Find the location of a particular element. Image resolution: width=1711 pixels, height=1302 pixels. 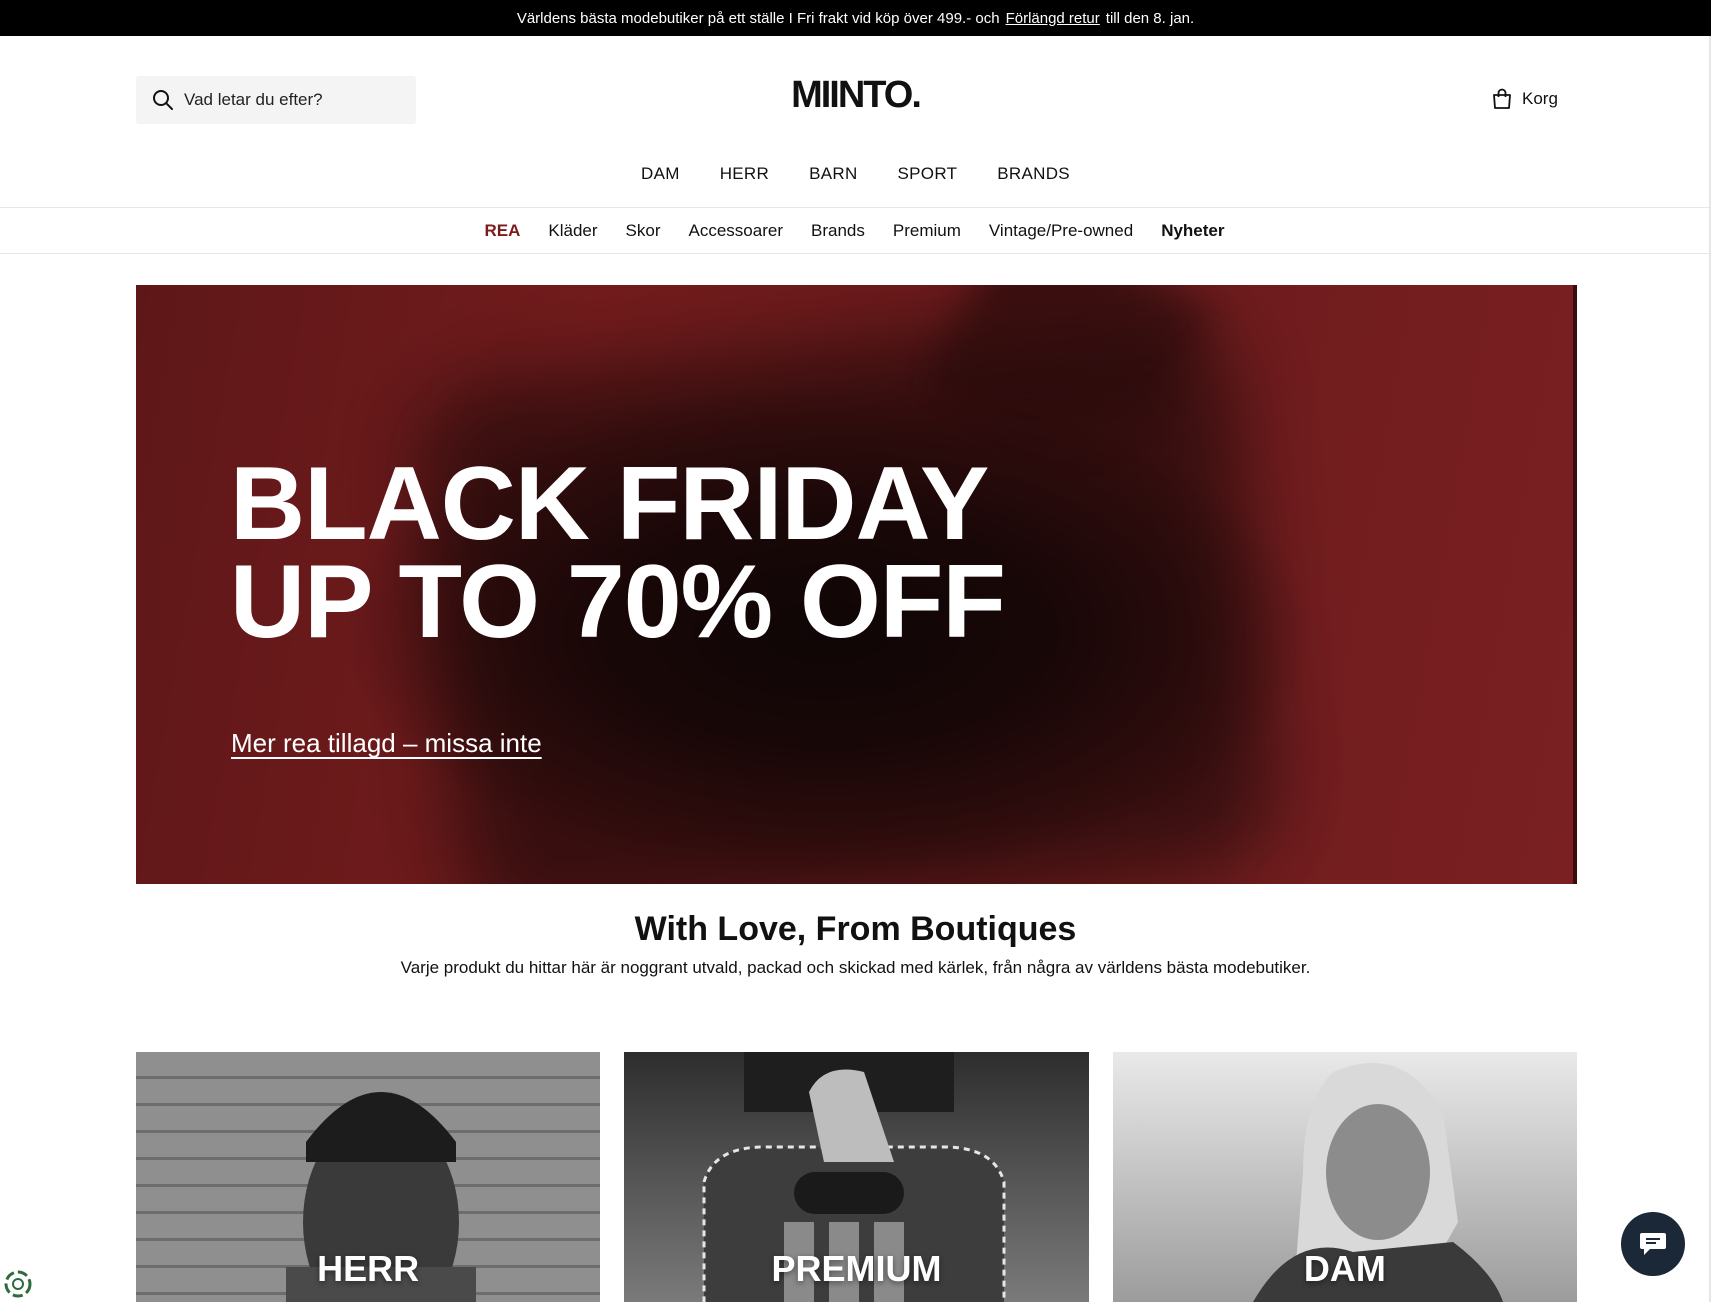

nav-item-sport: SPORT is located at coordinates (928, 174).